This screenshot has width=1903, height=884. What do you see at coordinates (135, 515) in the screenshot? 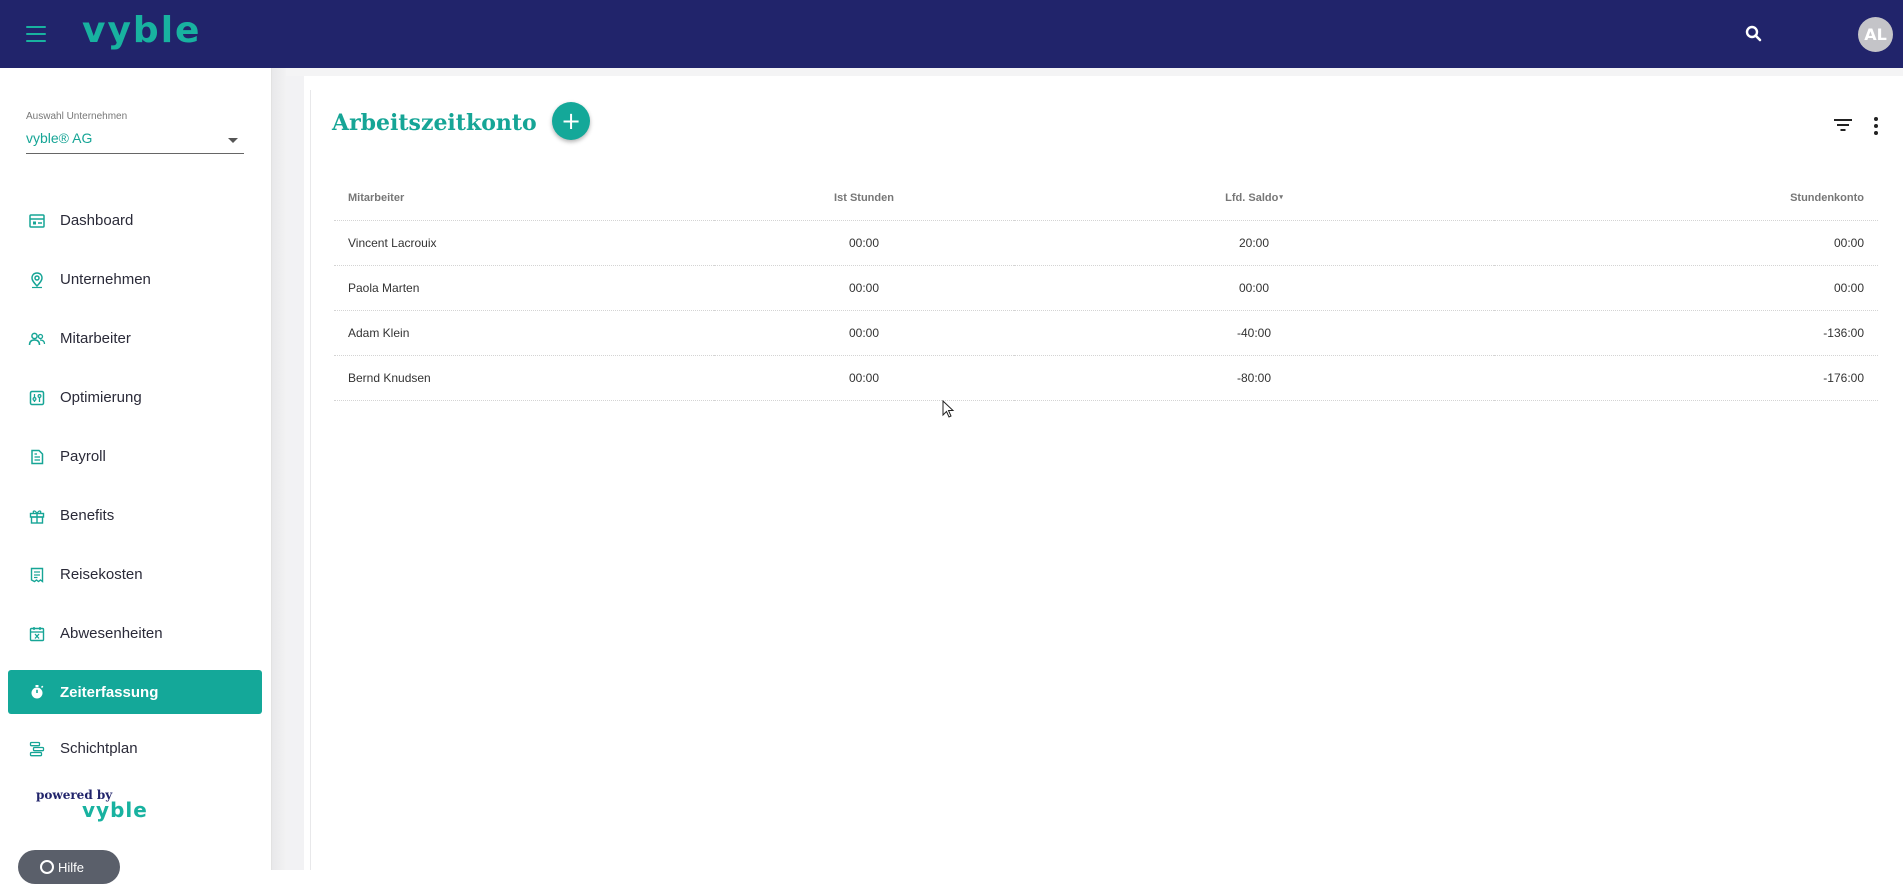
I see `sidebar-item-benefits: Benefits` at bounding box center [135, 515].